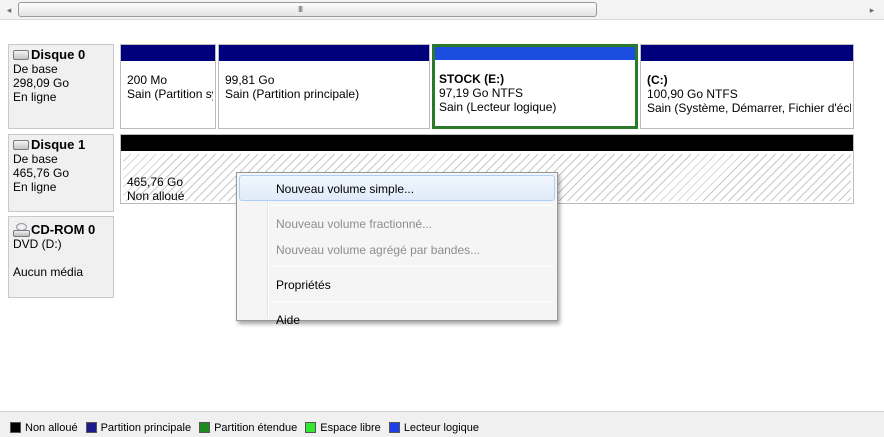  Describe the element at coordinates (9, 10) in the screenshot. I see `scroll-left-arrow-icon: ◂` at that location.